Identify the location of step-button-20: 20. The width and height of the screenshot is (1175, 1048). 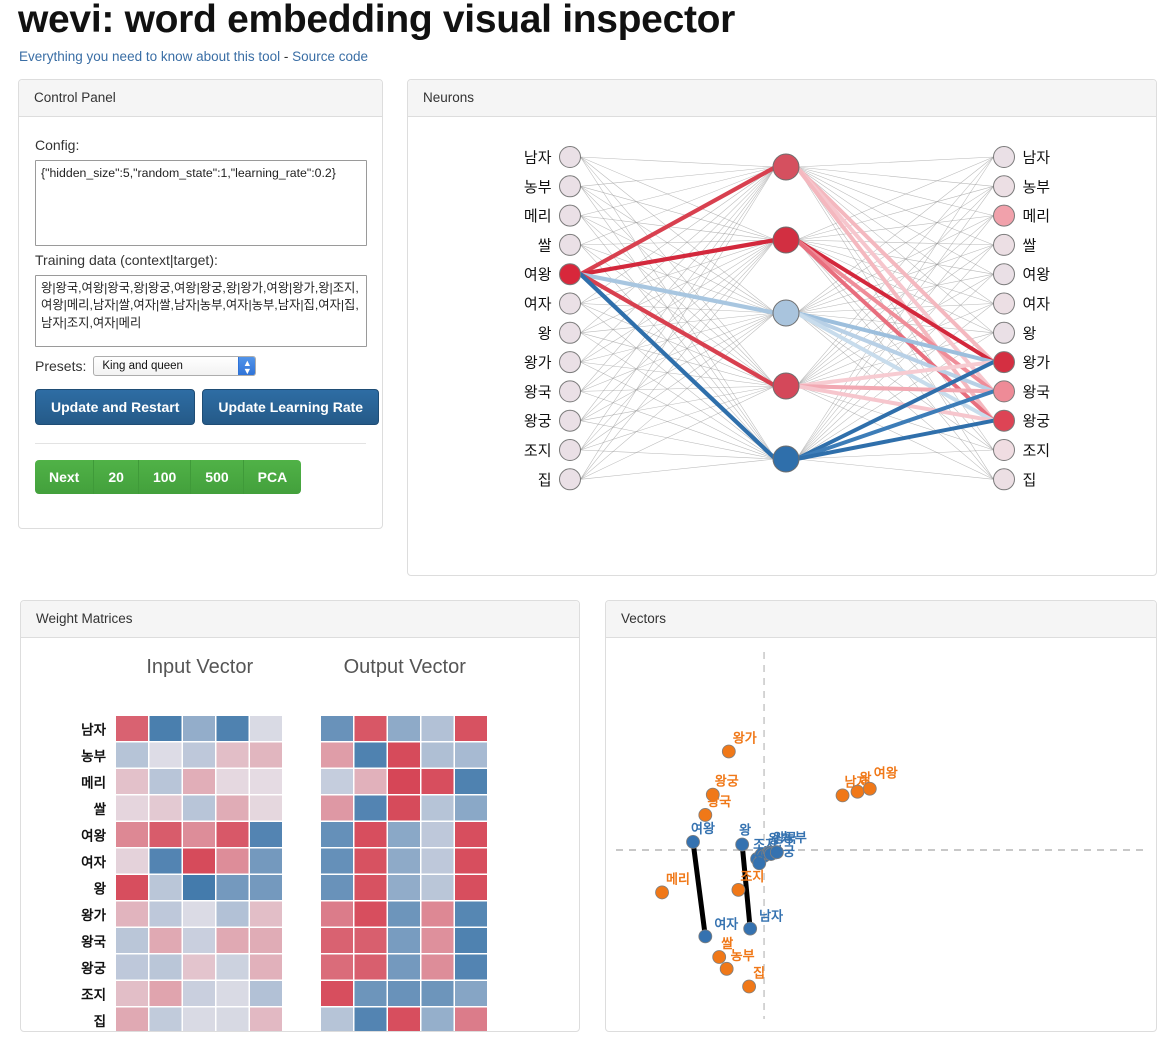
(116, 477).